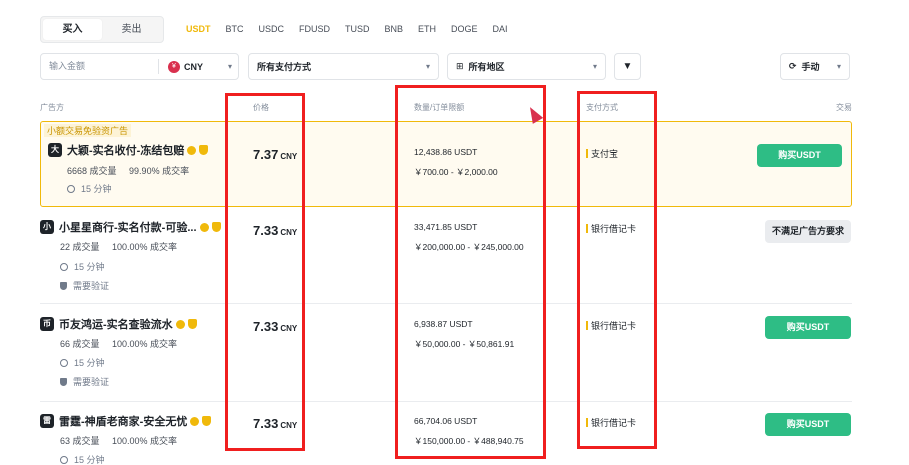 This screenshot has height=465, width=909. What do you see at coordinates (131, 29) in the screenshot?
I see `tab-sell: 卖出` at bounding box center [131, 29].